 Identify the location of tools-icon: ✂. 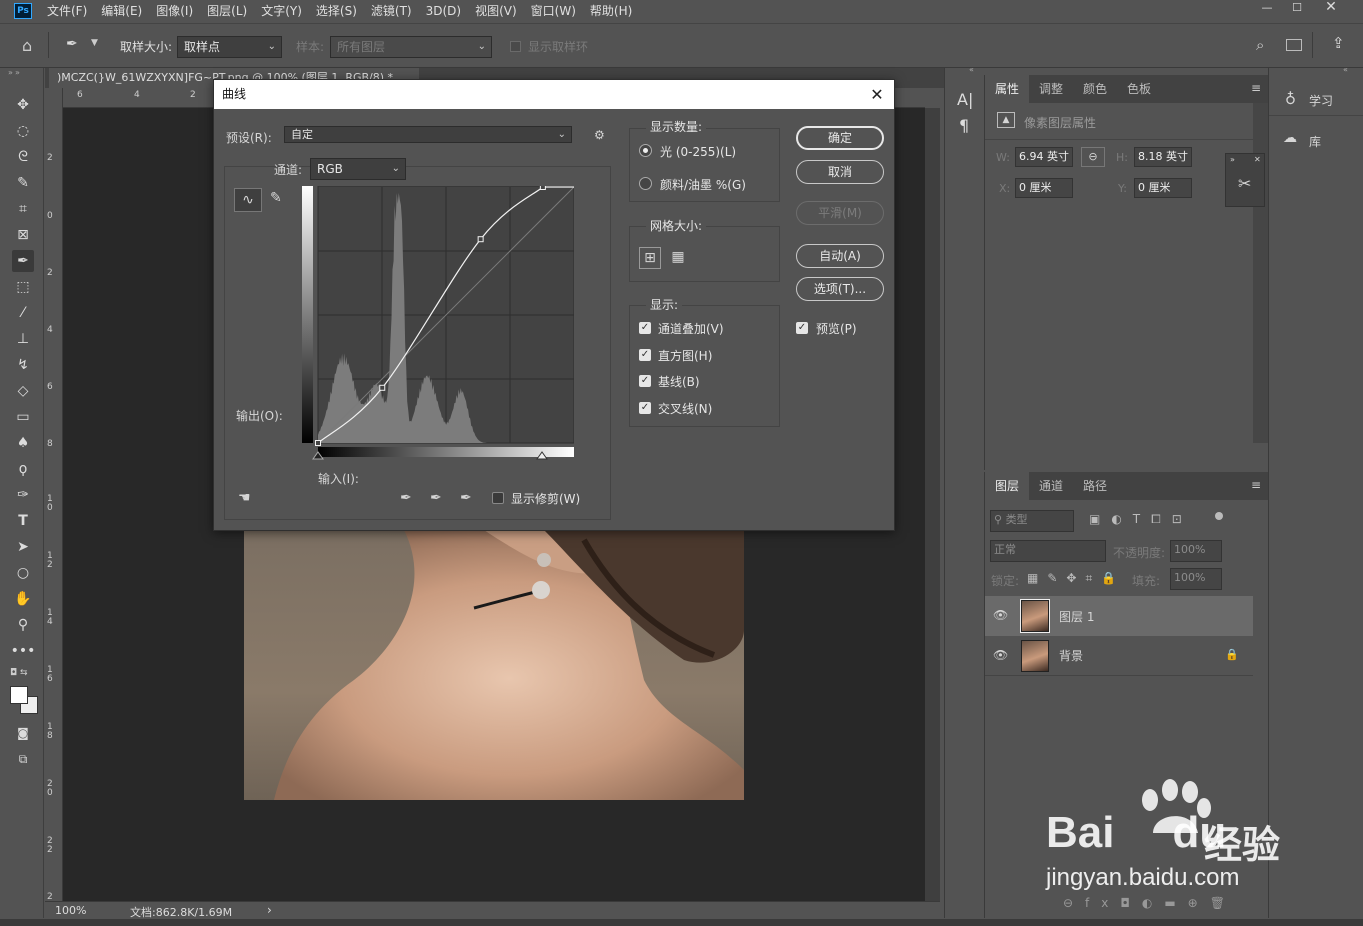
(1244, 183).